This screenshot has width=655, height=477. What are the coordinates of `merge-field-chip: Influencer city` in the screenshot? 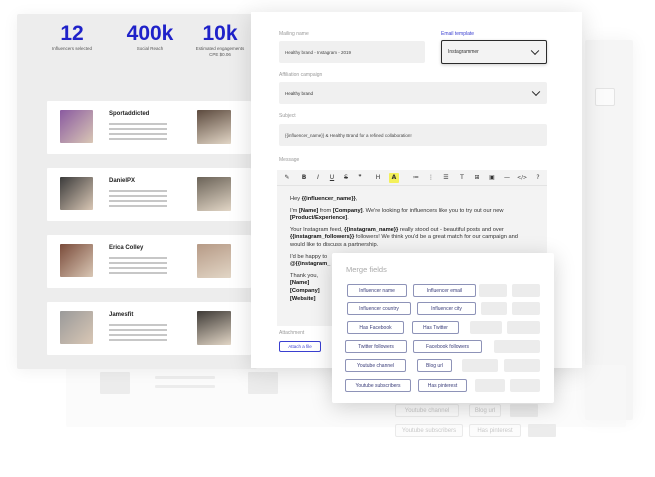 It's located at (446, 308).